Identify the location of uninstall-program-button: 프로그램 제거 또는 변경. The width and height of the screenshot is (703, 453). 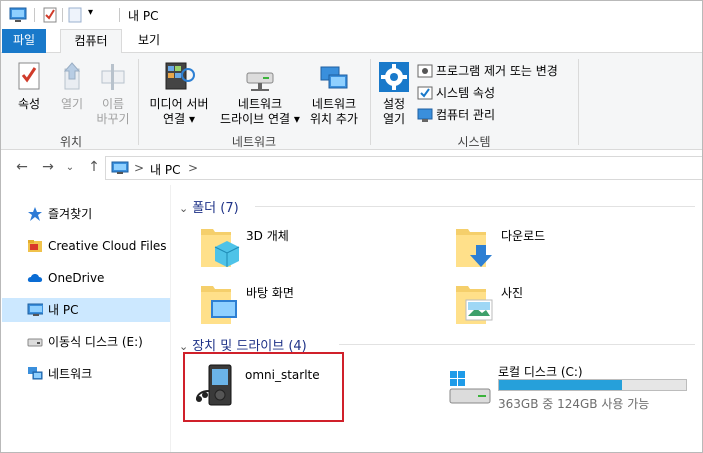
(487, 71).